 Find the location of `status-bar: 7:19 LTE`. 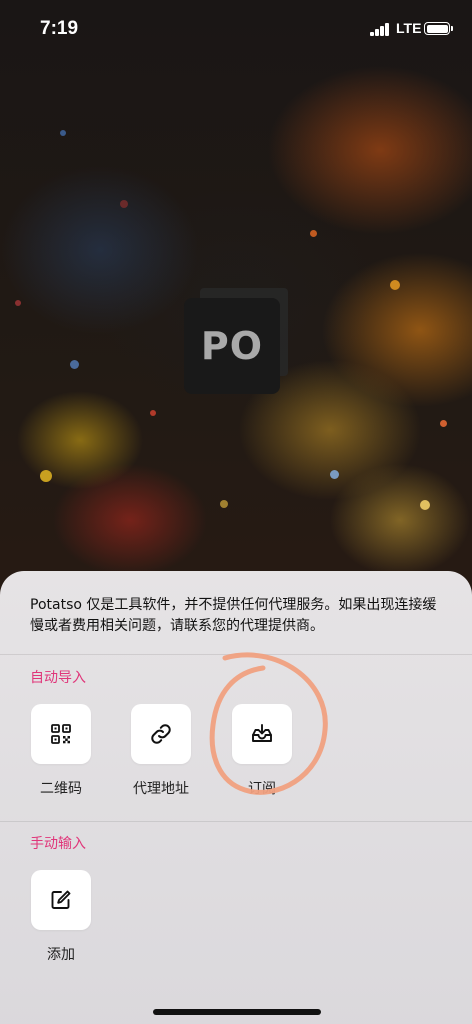

status-bar: 7:19 LTE is located at coordinates (236, 29).